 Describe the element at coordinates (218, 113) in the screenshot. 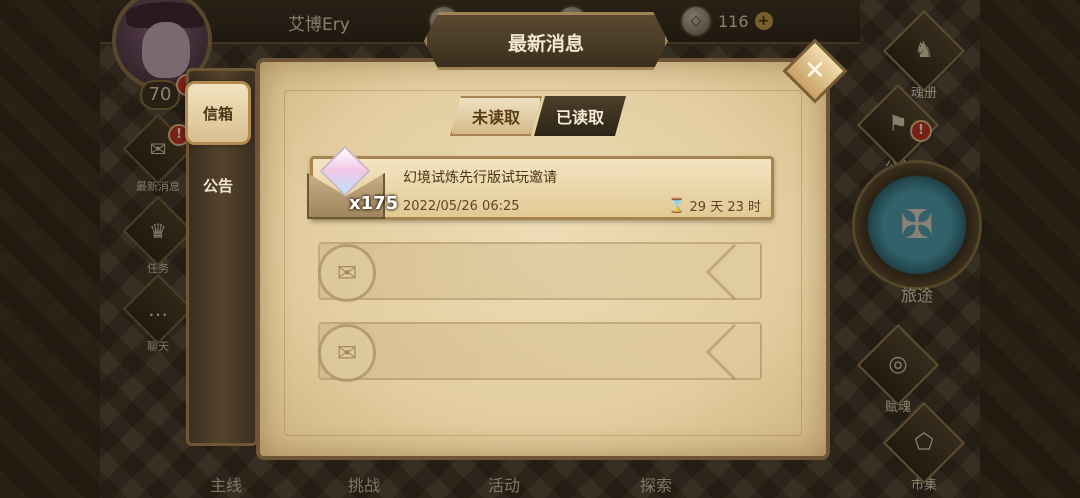

I see `tab-inbox: 信箱` at that location.